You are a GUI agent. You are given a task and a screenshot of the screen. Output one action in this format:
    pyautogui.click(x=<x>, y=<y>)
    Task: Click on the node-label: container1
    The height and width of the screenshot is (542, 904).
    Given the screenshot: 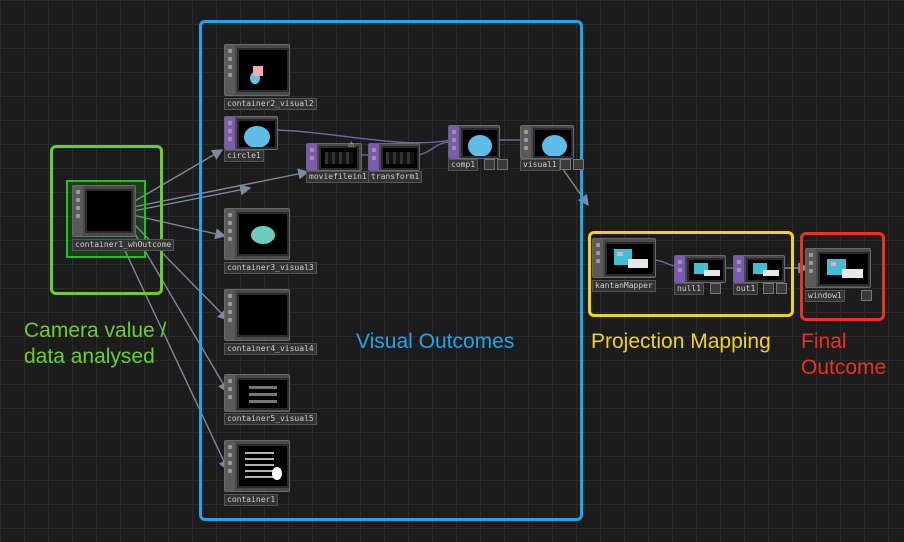 What is the action you would take?
    pyautogui.click(x=251, y=500)
    